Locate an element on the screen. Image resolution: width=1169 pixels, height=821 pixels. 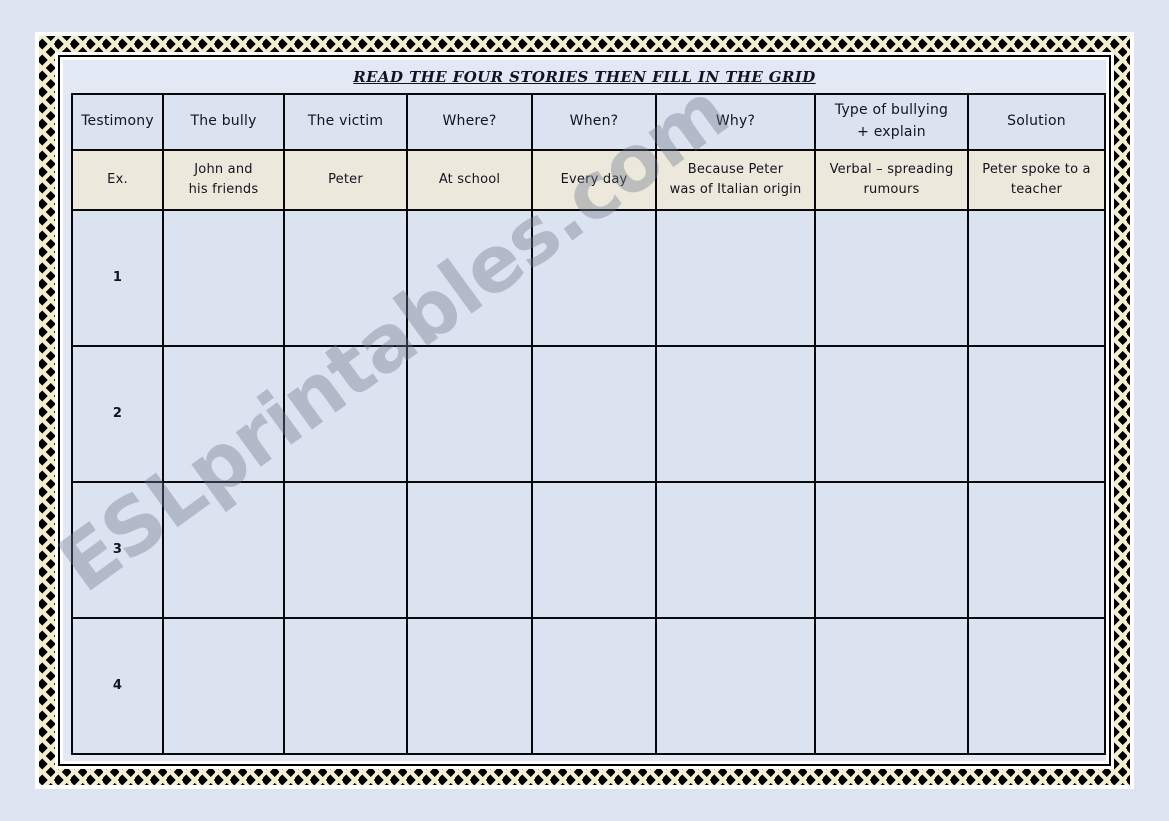
cell-line: Every day is located at coordinates (594, 179).